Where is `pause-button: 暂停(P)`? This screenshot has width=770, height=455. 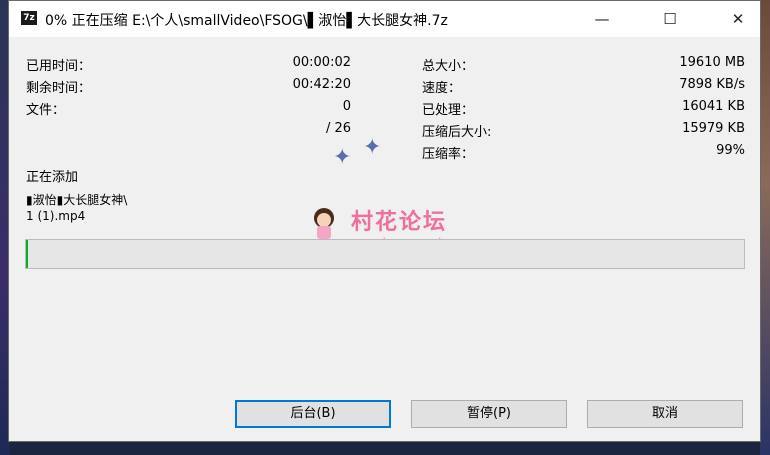 pause-button: 暂停(P) is located at coordinates (489, 414).